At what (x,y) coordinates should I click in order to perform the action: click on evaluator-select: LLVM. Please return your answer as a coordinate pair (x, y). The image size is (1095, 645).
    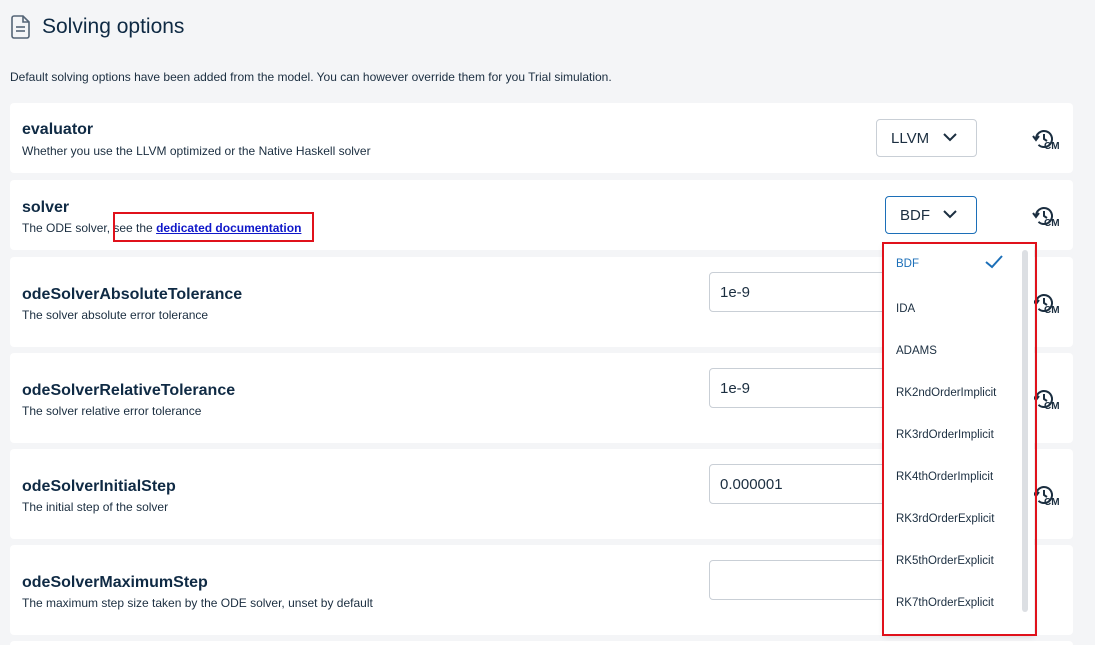
    Looking at the image, I should click on (926, 138).